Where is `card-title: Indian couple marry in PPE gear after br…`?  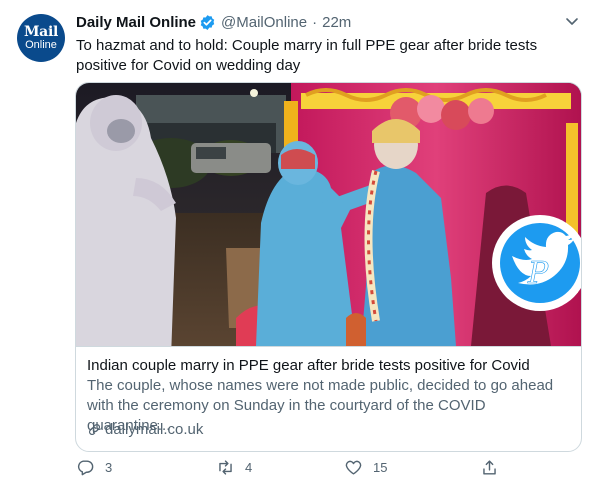
card-title: Indian couple marry in PPE gear after br… is located at coordinates (329, 366).